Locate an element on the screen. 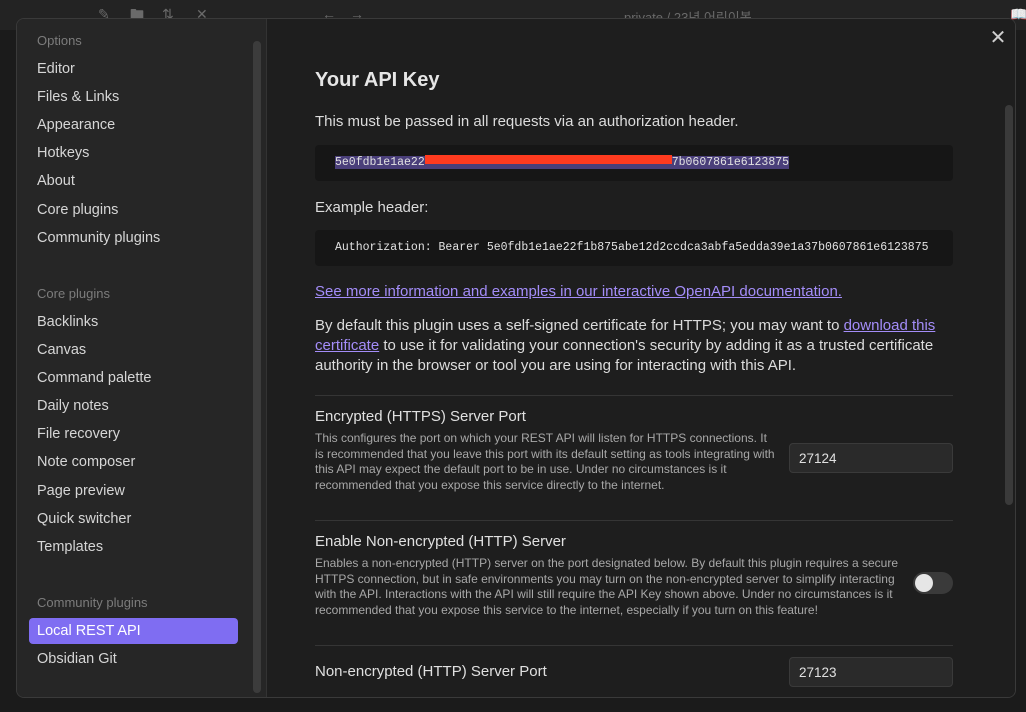 The width and height of the screenshot is (1026, 712). sidebar-group-title-core-plugins: Core plugins is located at coordinates (73, 293).